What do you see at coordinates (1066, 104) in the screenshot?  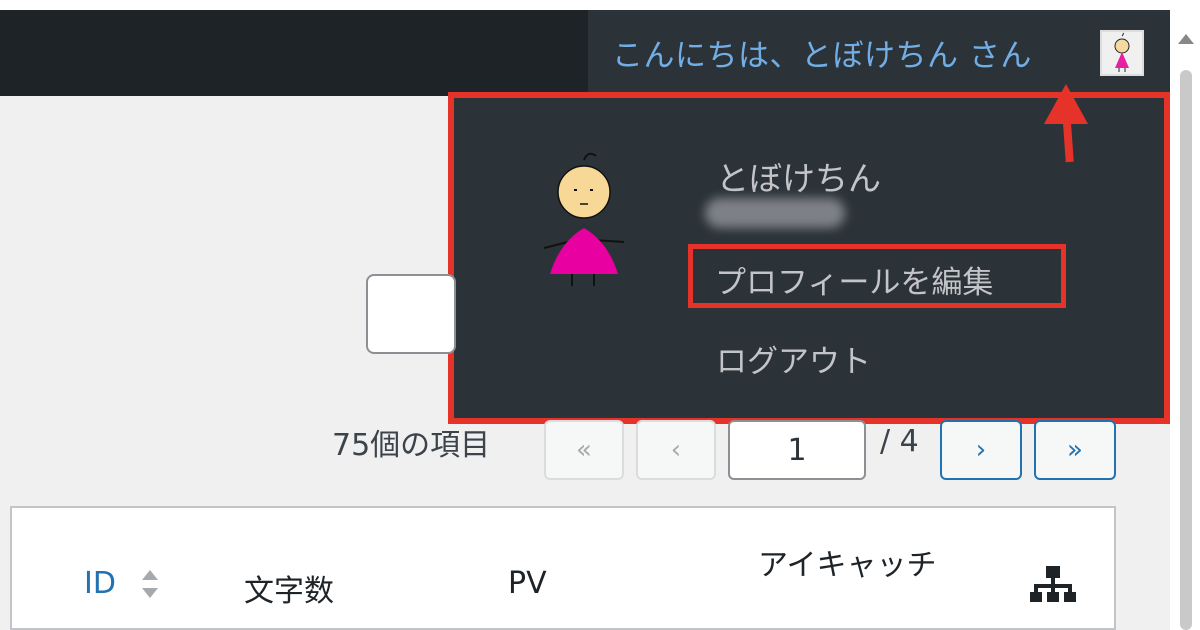 I see `annotation-arrow-head-icon` at bounding box center [1066, 104].